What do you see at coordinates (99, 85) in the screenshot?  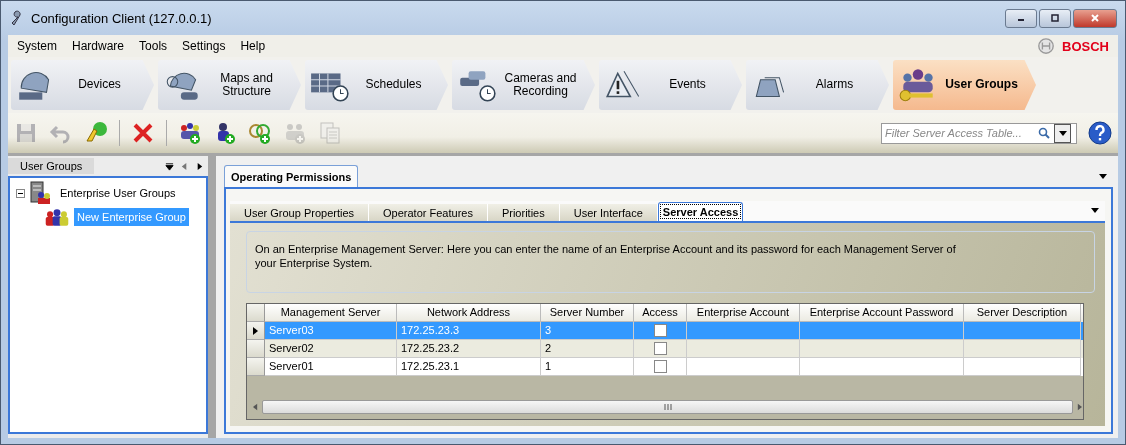 I see `nav-tab-label: Devices` at bounding box center [99, 85].